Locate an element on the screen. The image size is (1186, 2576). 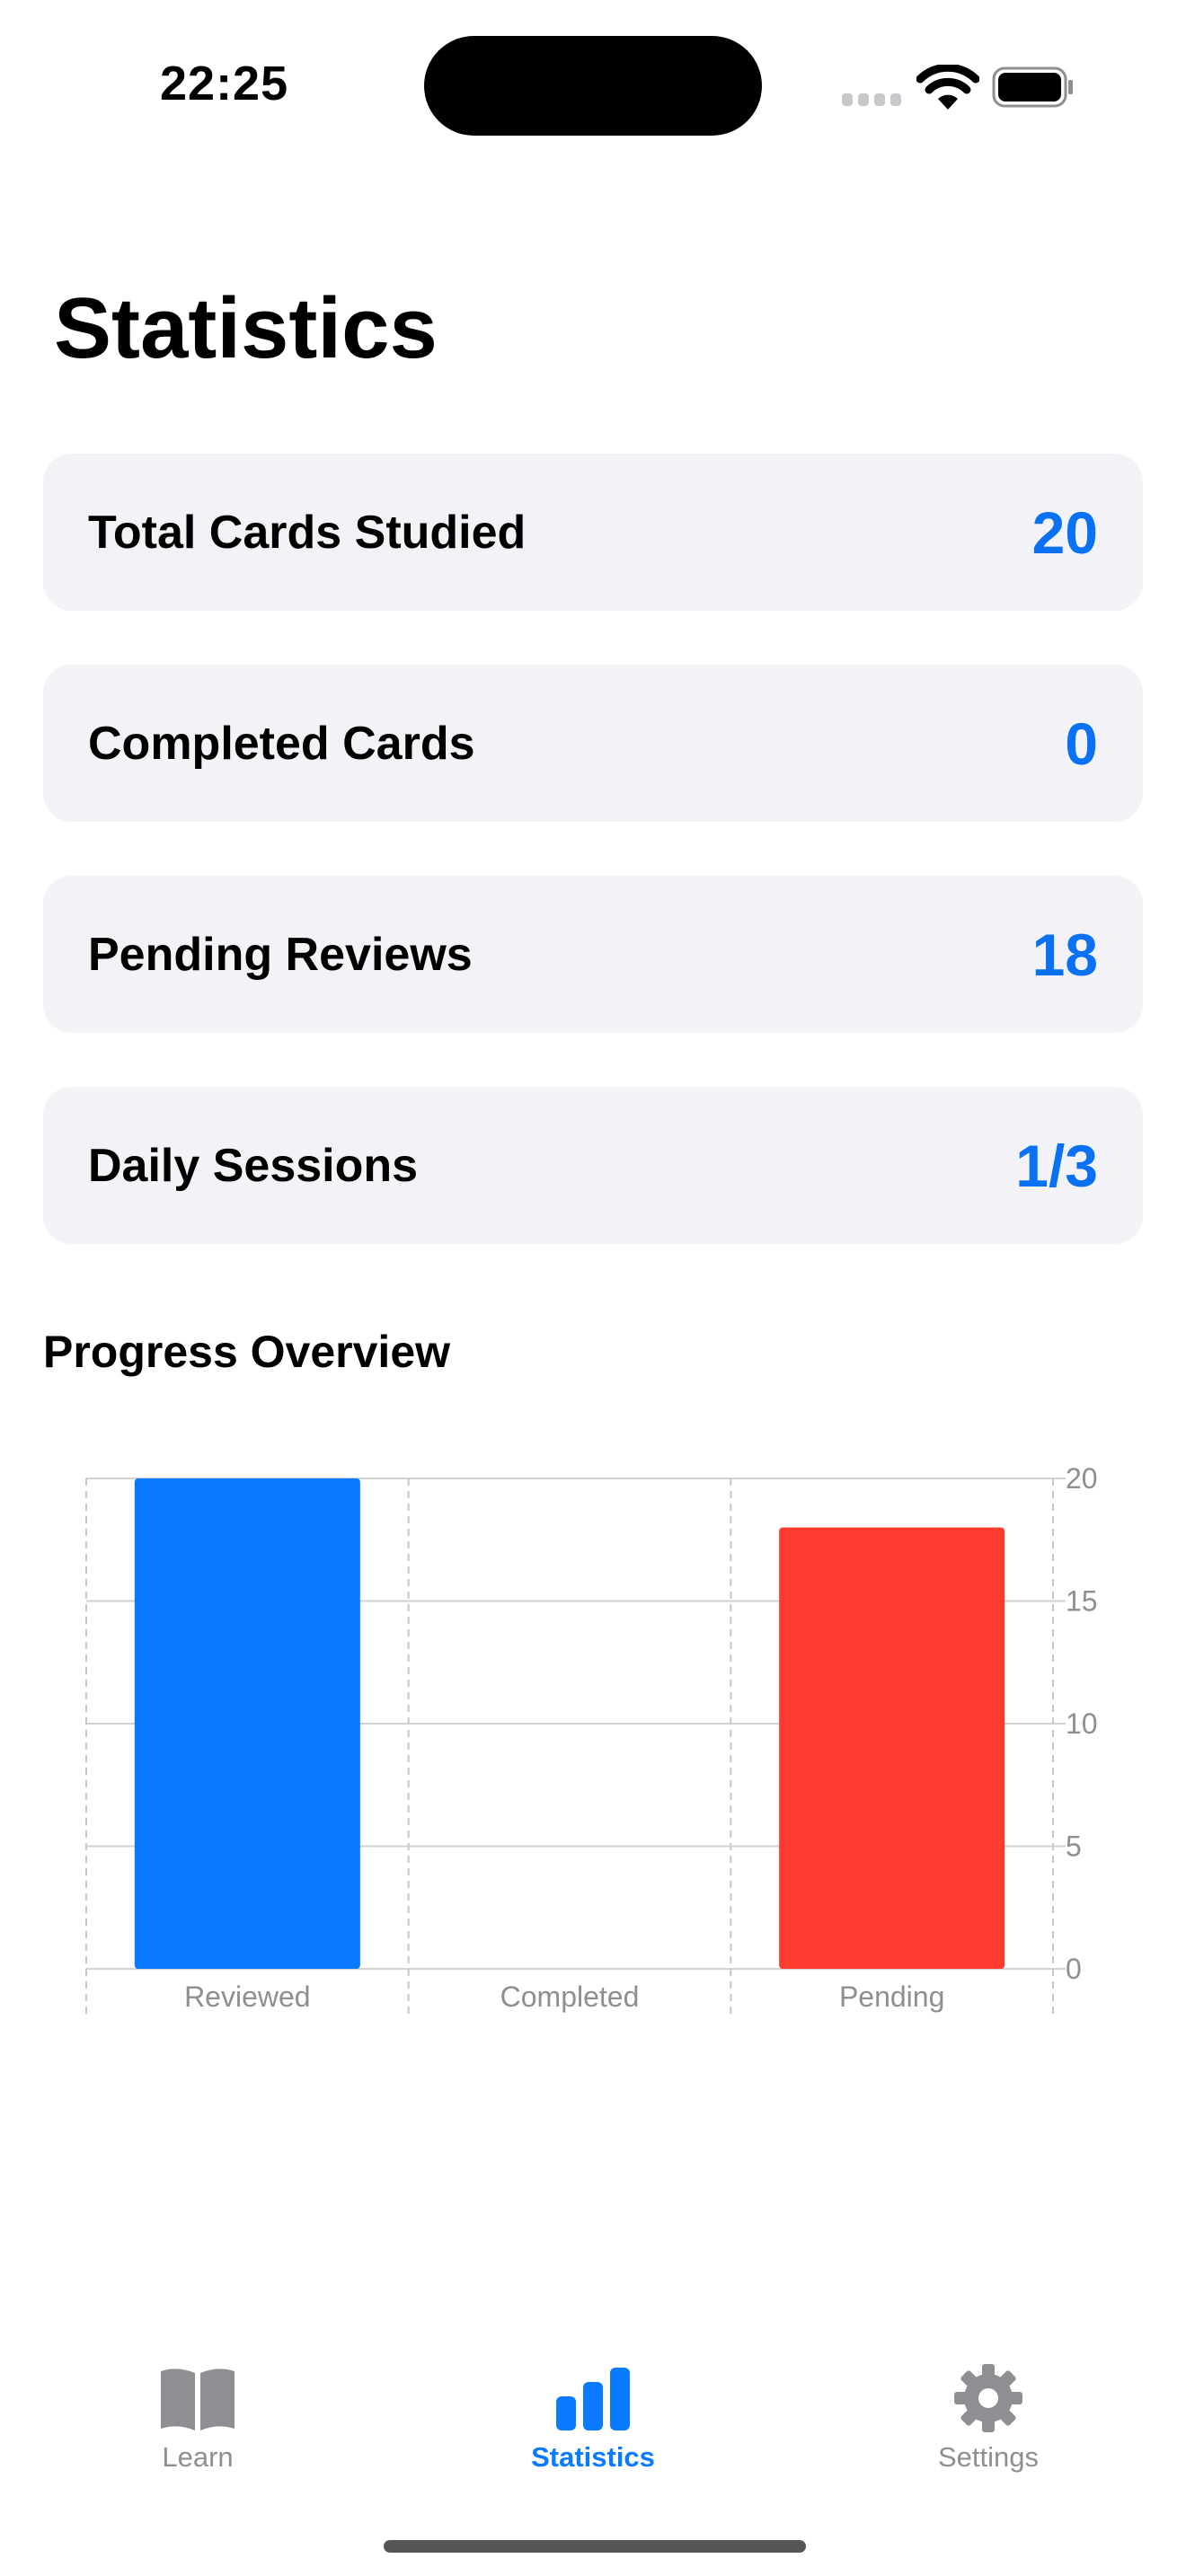
stat-value: 20 is located at coordinates (1064, 532).